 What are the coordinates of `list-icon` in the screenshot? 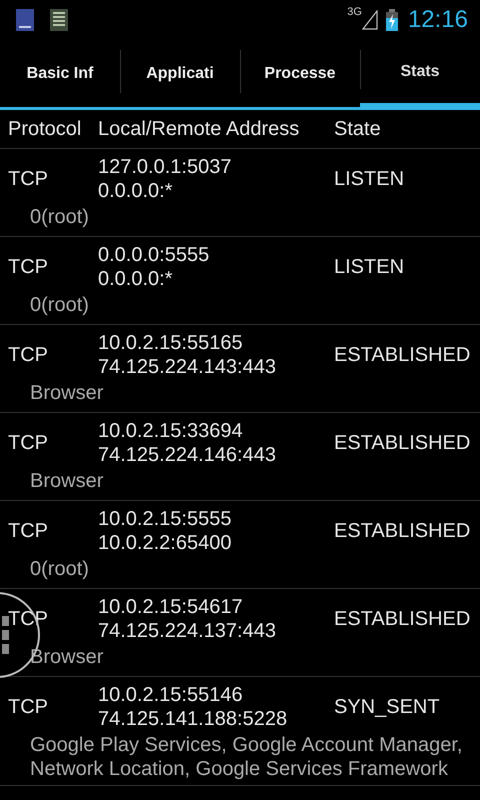 It's located at (59, 20).